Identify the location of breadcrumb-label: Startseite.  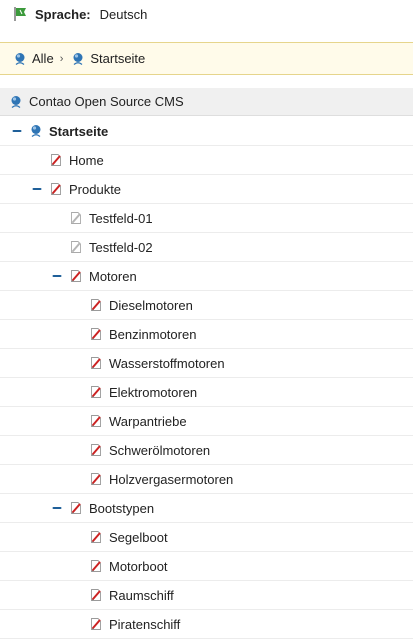
(118, 58).